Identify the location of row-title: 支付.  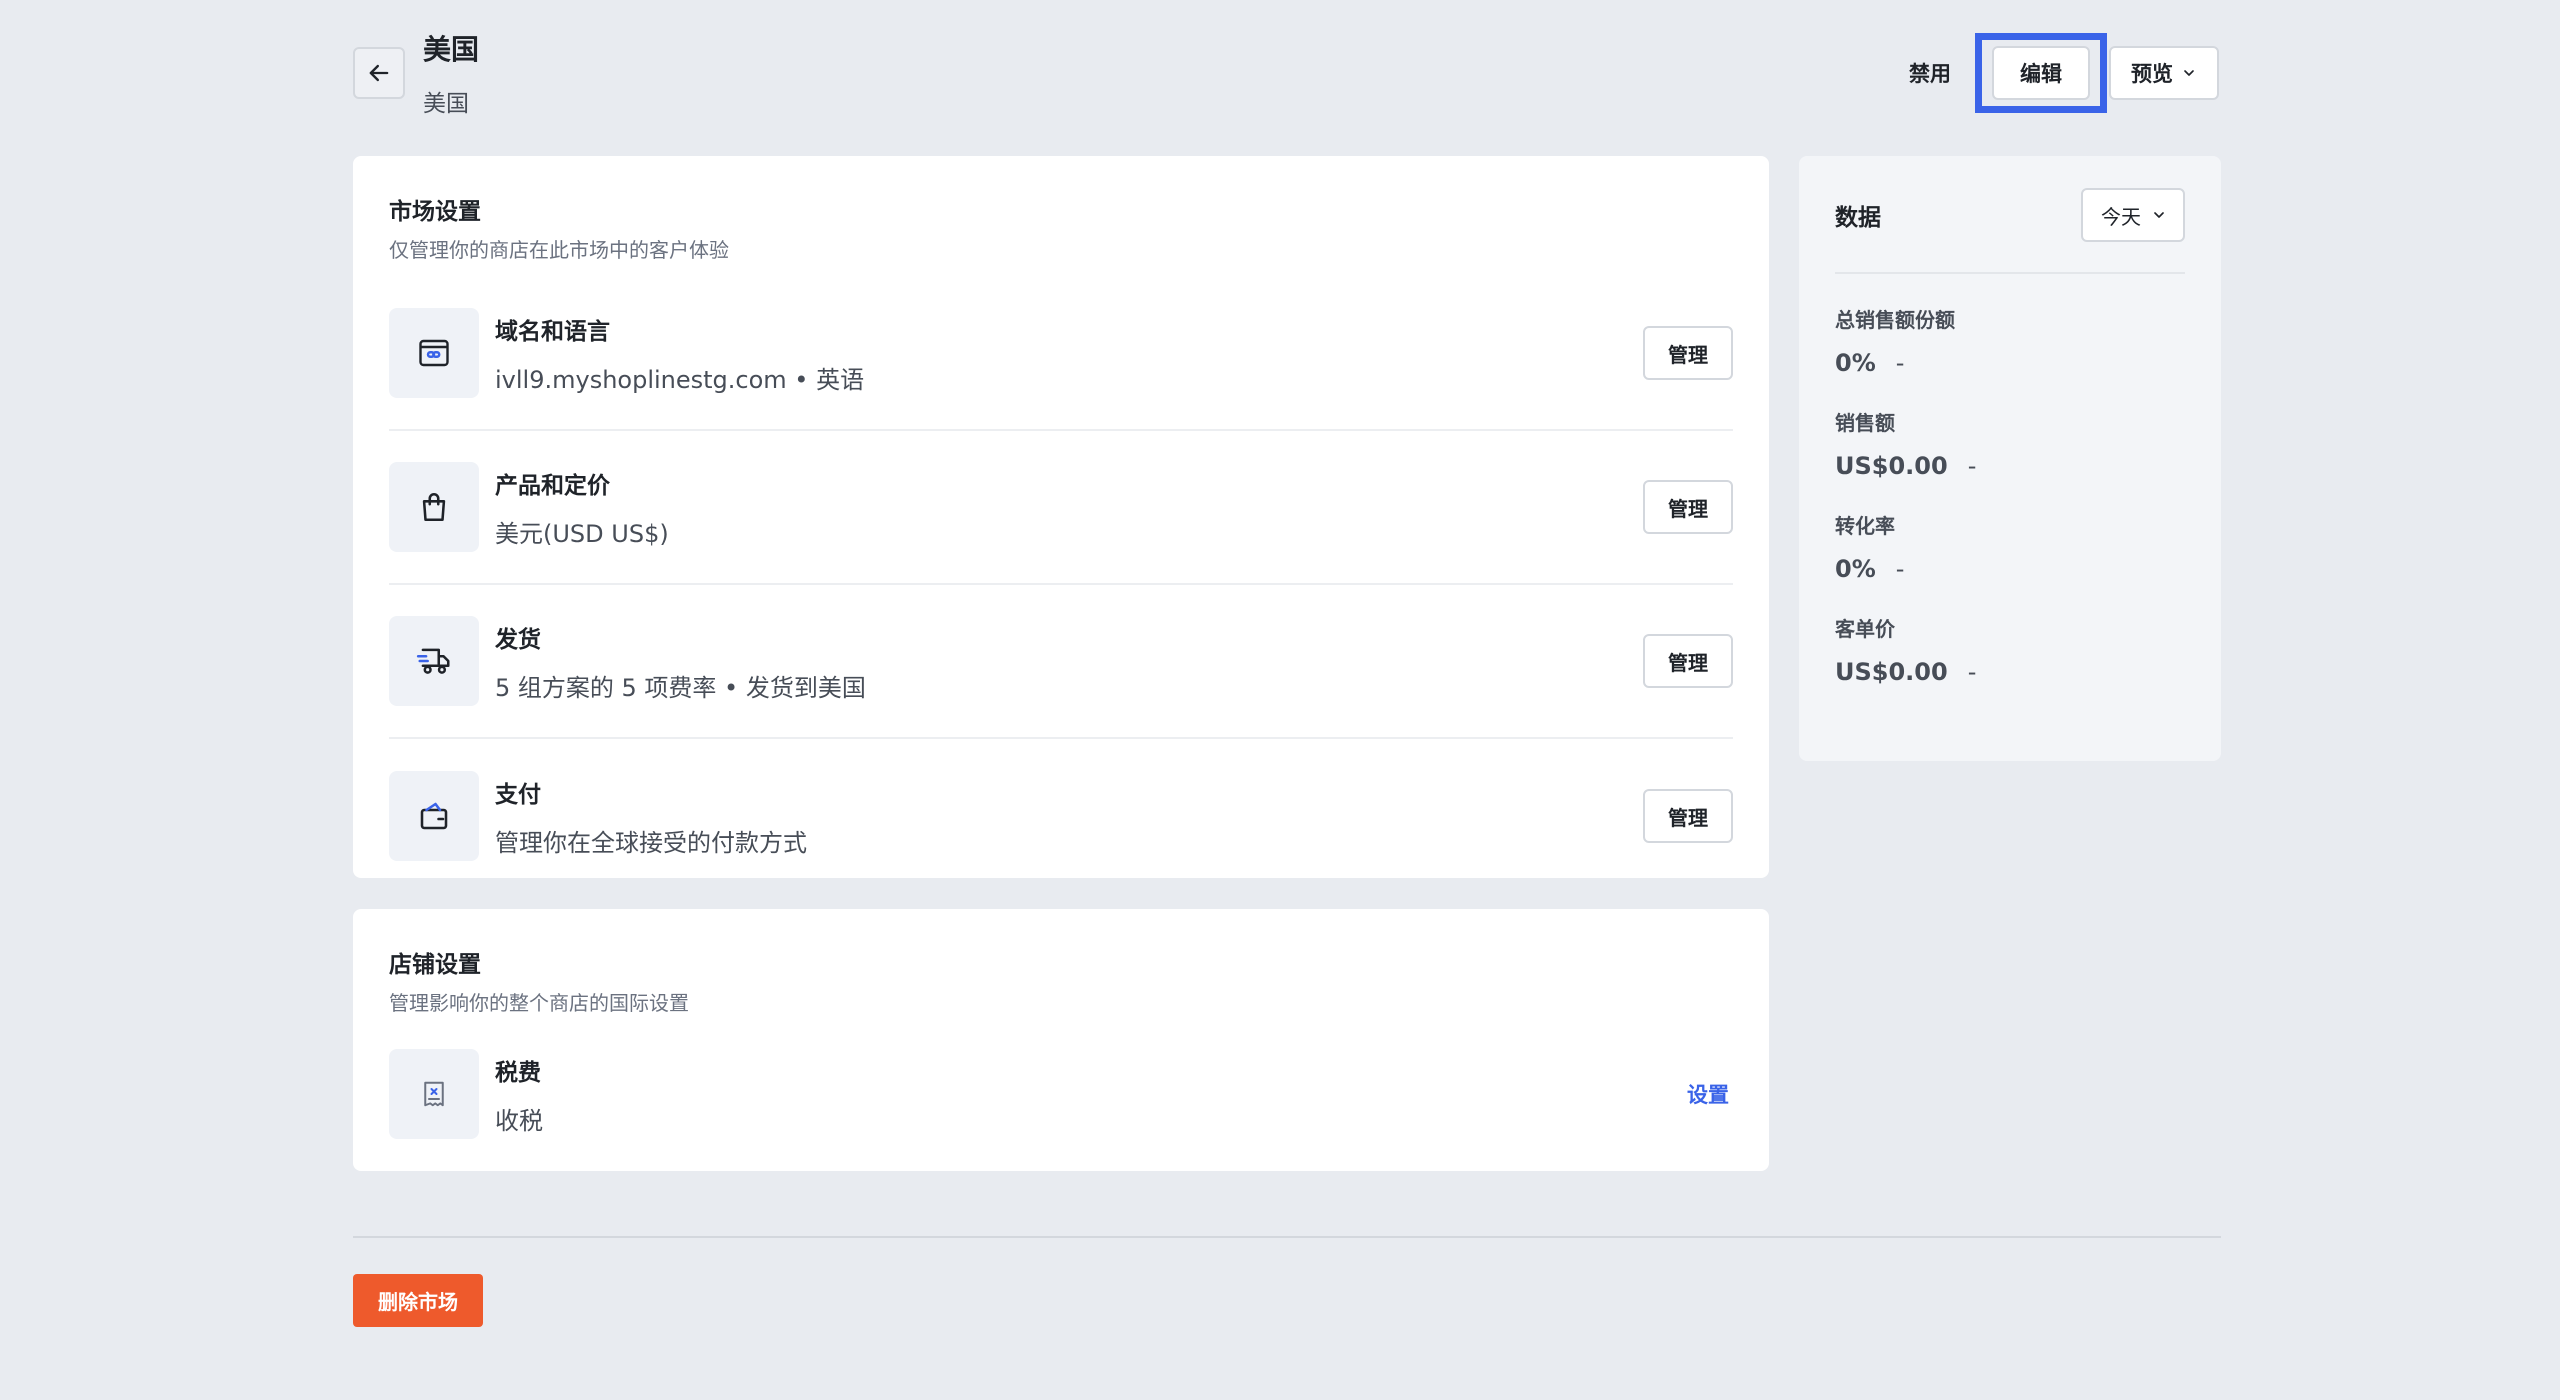
(518, 794).